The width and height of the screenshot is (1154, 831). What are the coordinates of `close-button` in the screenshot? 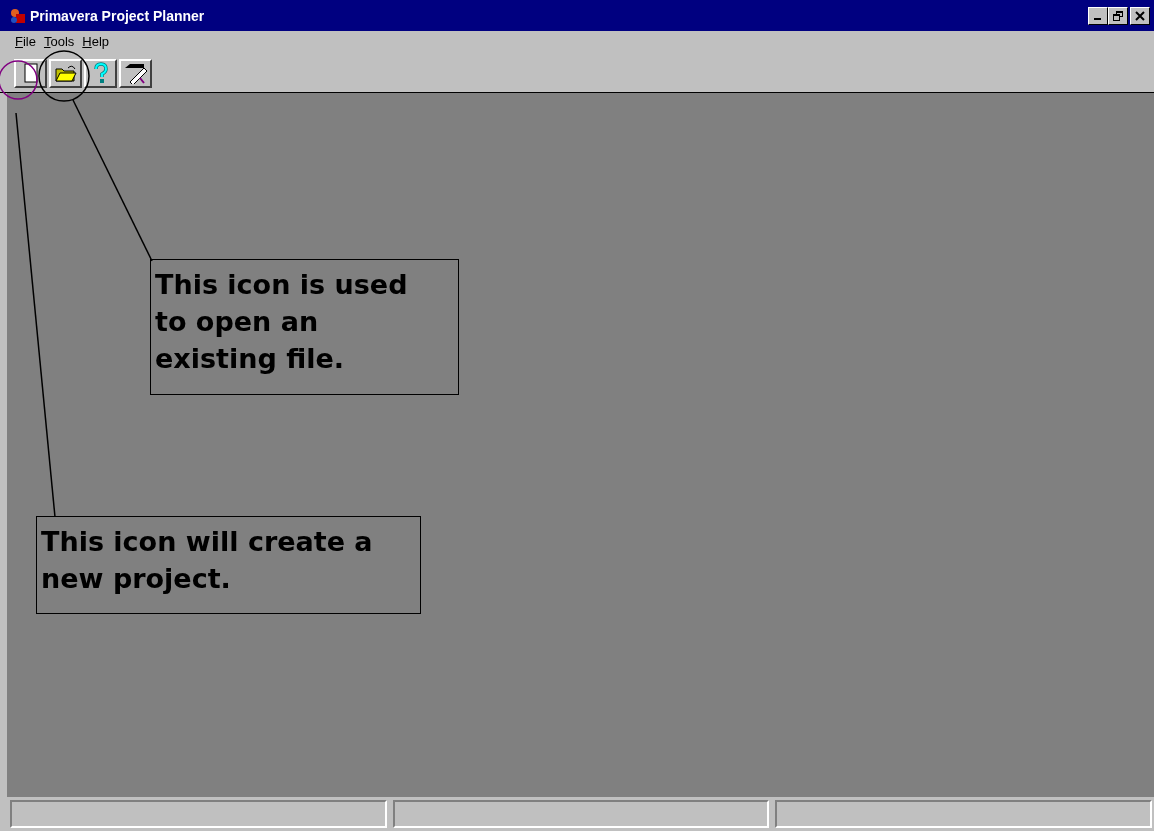 It's located at (1140, 15).